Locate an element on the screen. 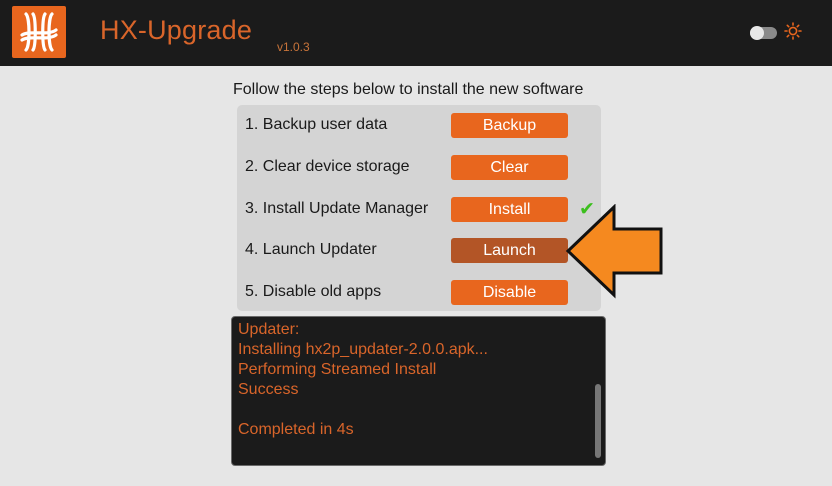 Image resolution: width=832 pixels, height=486 pixels. log-line: Performing Streamed Install is located at coordinates (337, 369).